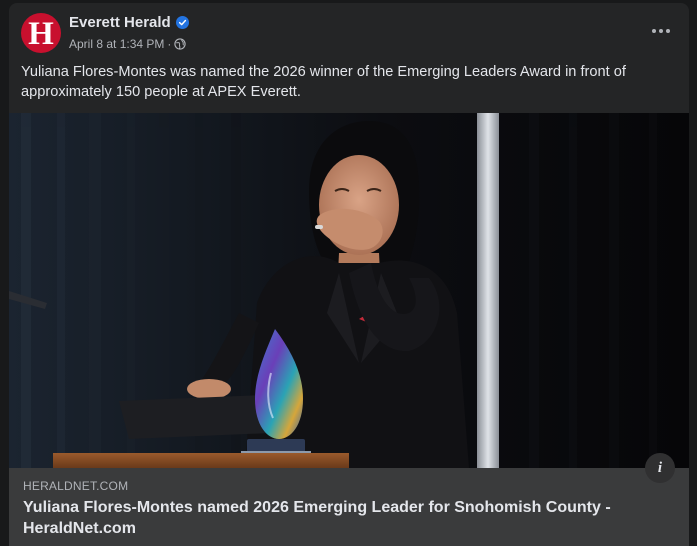  I want to click on post-header: H Everett Herald April 8 at 1:34 PM ·, so click(349, 32).